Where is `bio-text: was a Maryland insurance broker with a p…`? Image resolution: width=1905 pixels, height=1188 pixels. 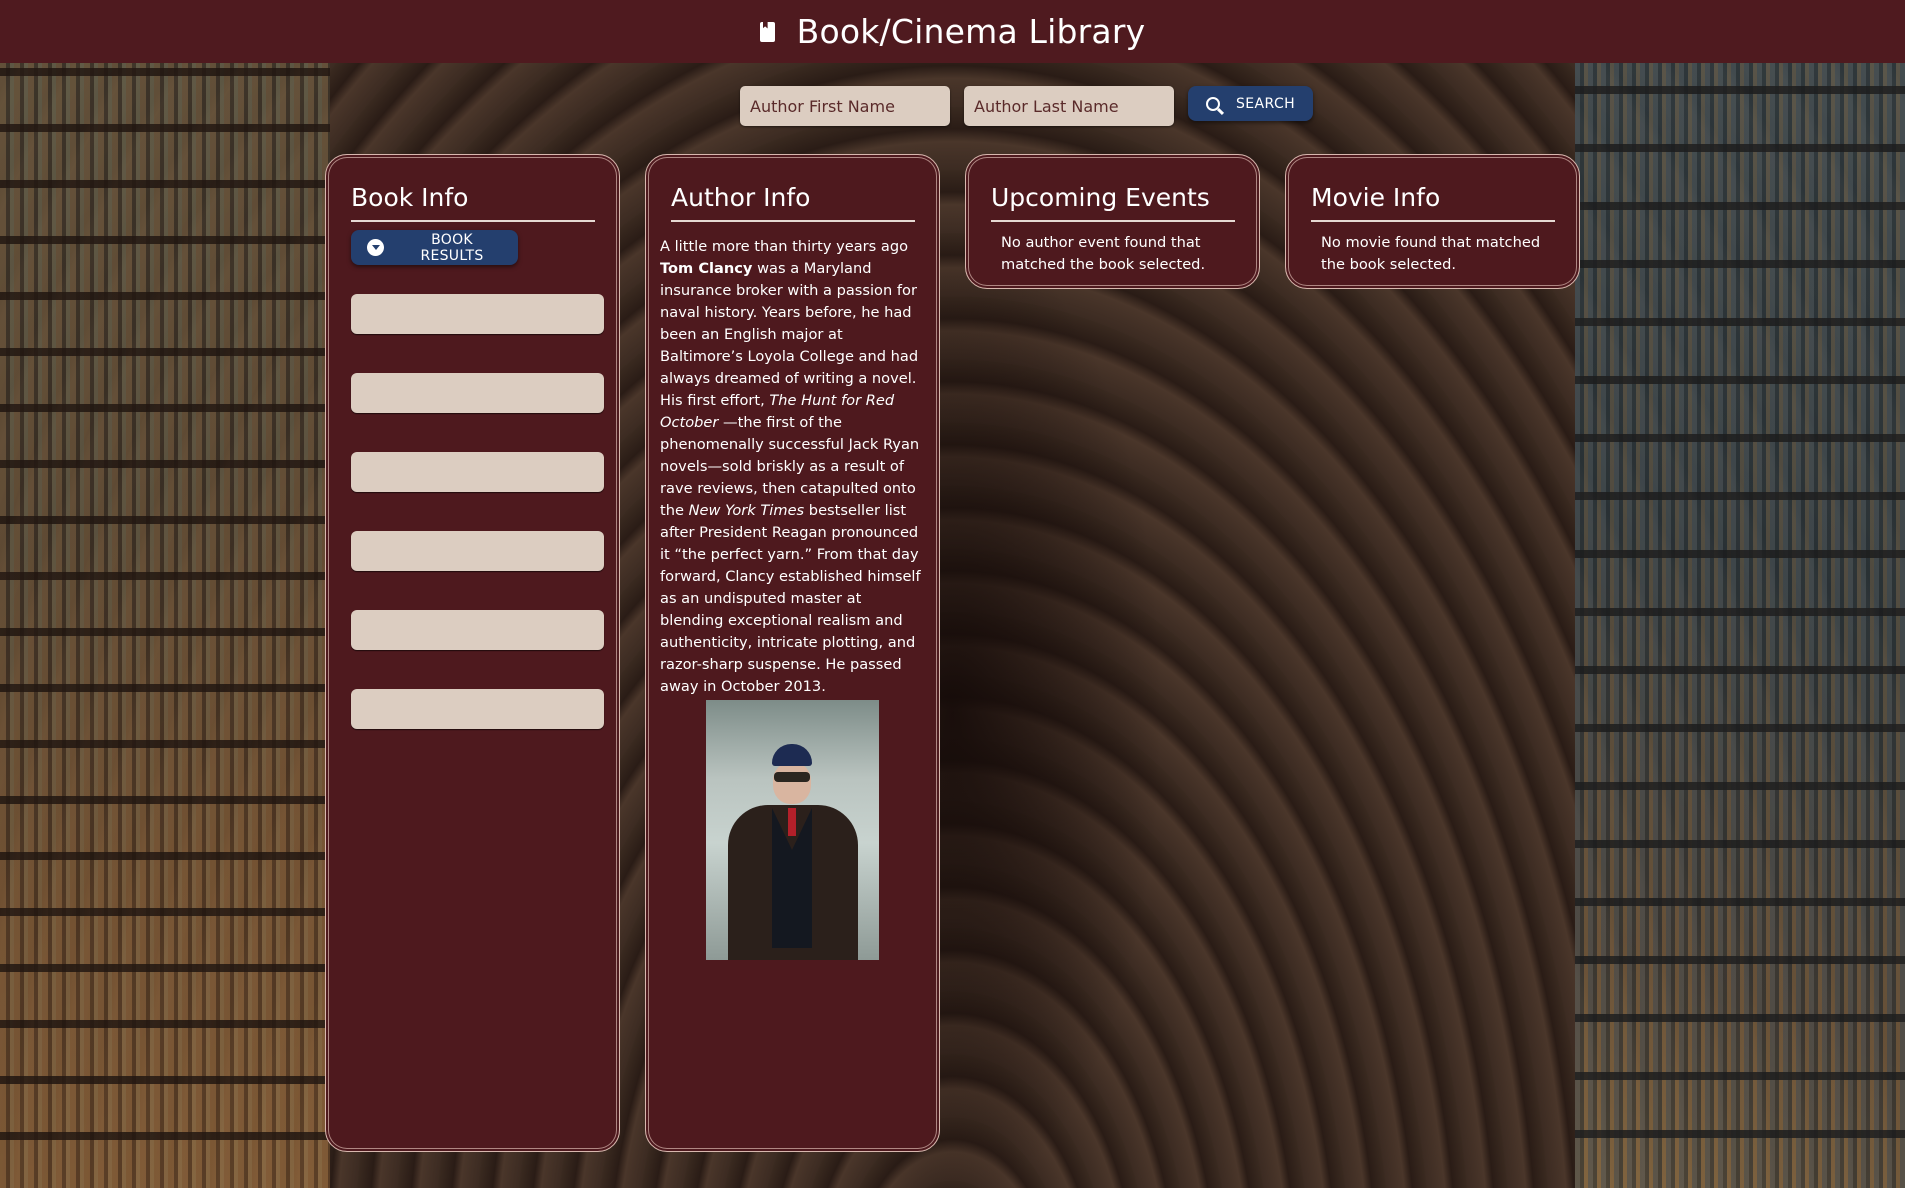
bio-text: was a Maryland insurance broker with a p… is located at coordinates (789, 334).